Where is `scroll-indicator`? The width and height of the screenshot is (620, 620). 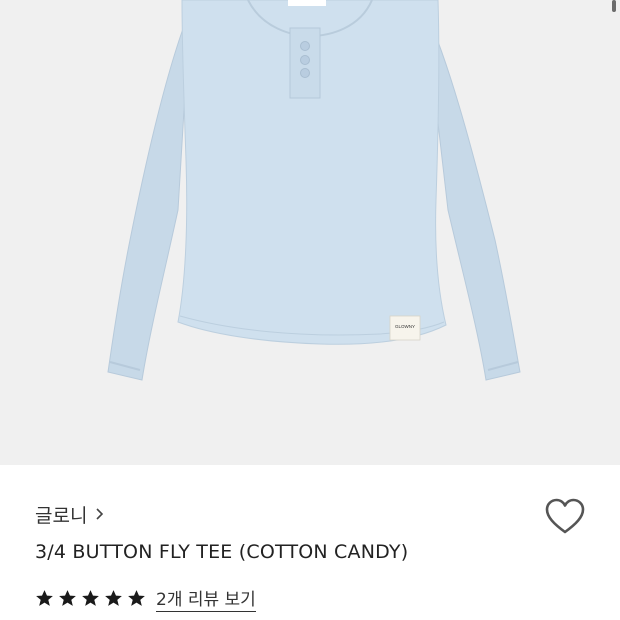 scroll-indicator is located at coordinates (614, 6).